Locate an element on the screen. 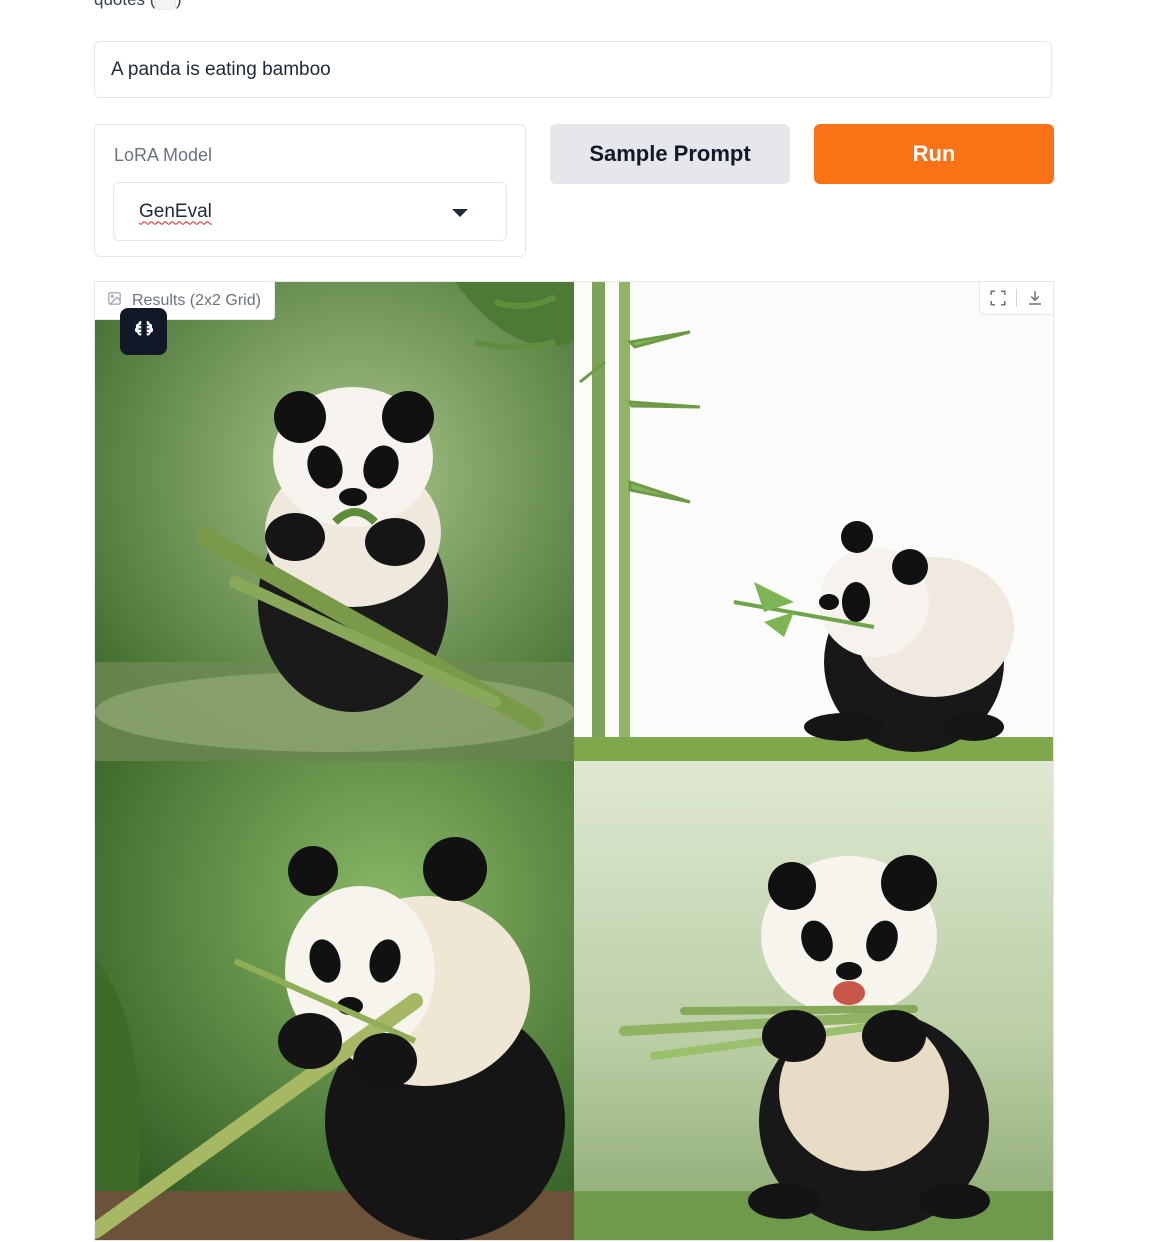 Image resolution: width=1161 pixels, height=1242 pixels. lora-model-selected: GenEval is located at coordinates (175, 211).